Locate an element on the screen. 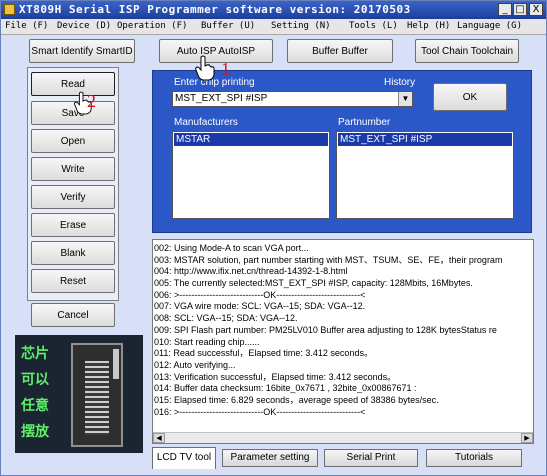 The width and height of the screenshot is (547, 476). hand-pointer-icon is located at coordinates (205, 68).